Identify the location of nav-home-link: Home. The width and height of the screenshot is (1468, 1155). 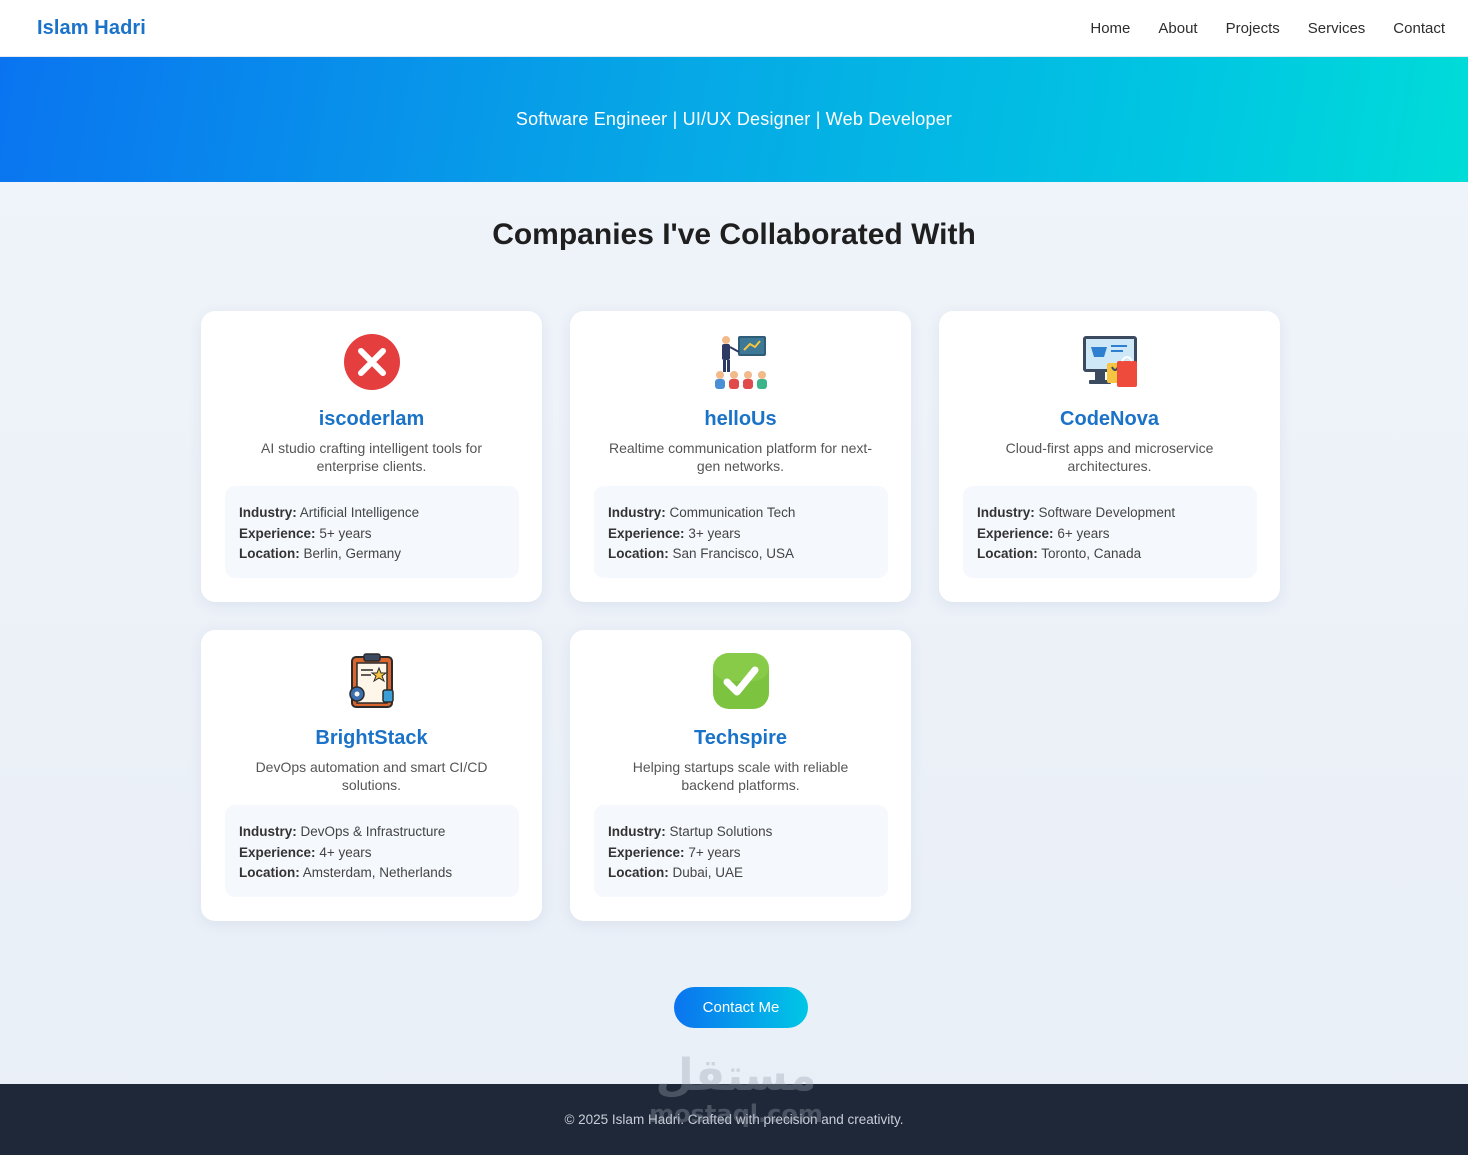
(1110, 28).